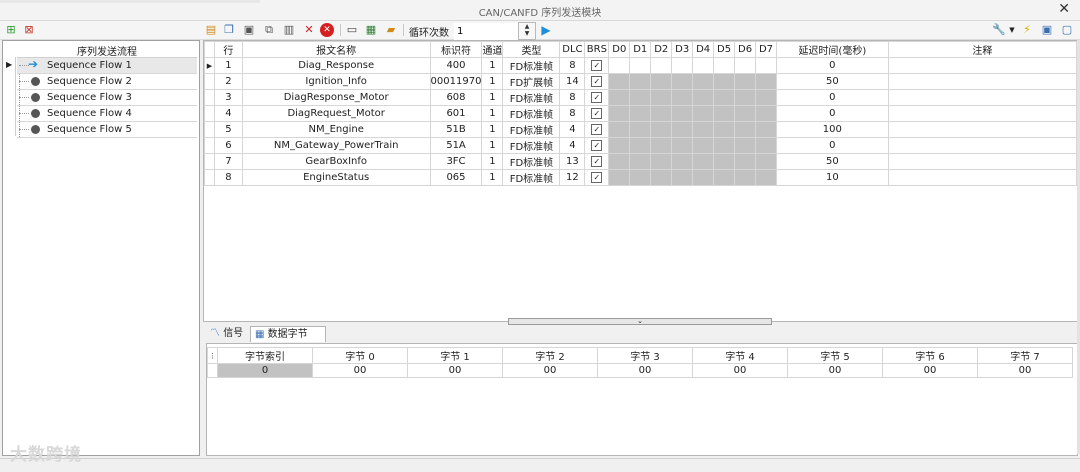  Describe the element at coordinates (703, 49) in the screenshot. I see `column-header: D4` at that location.